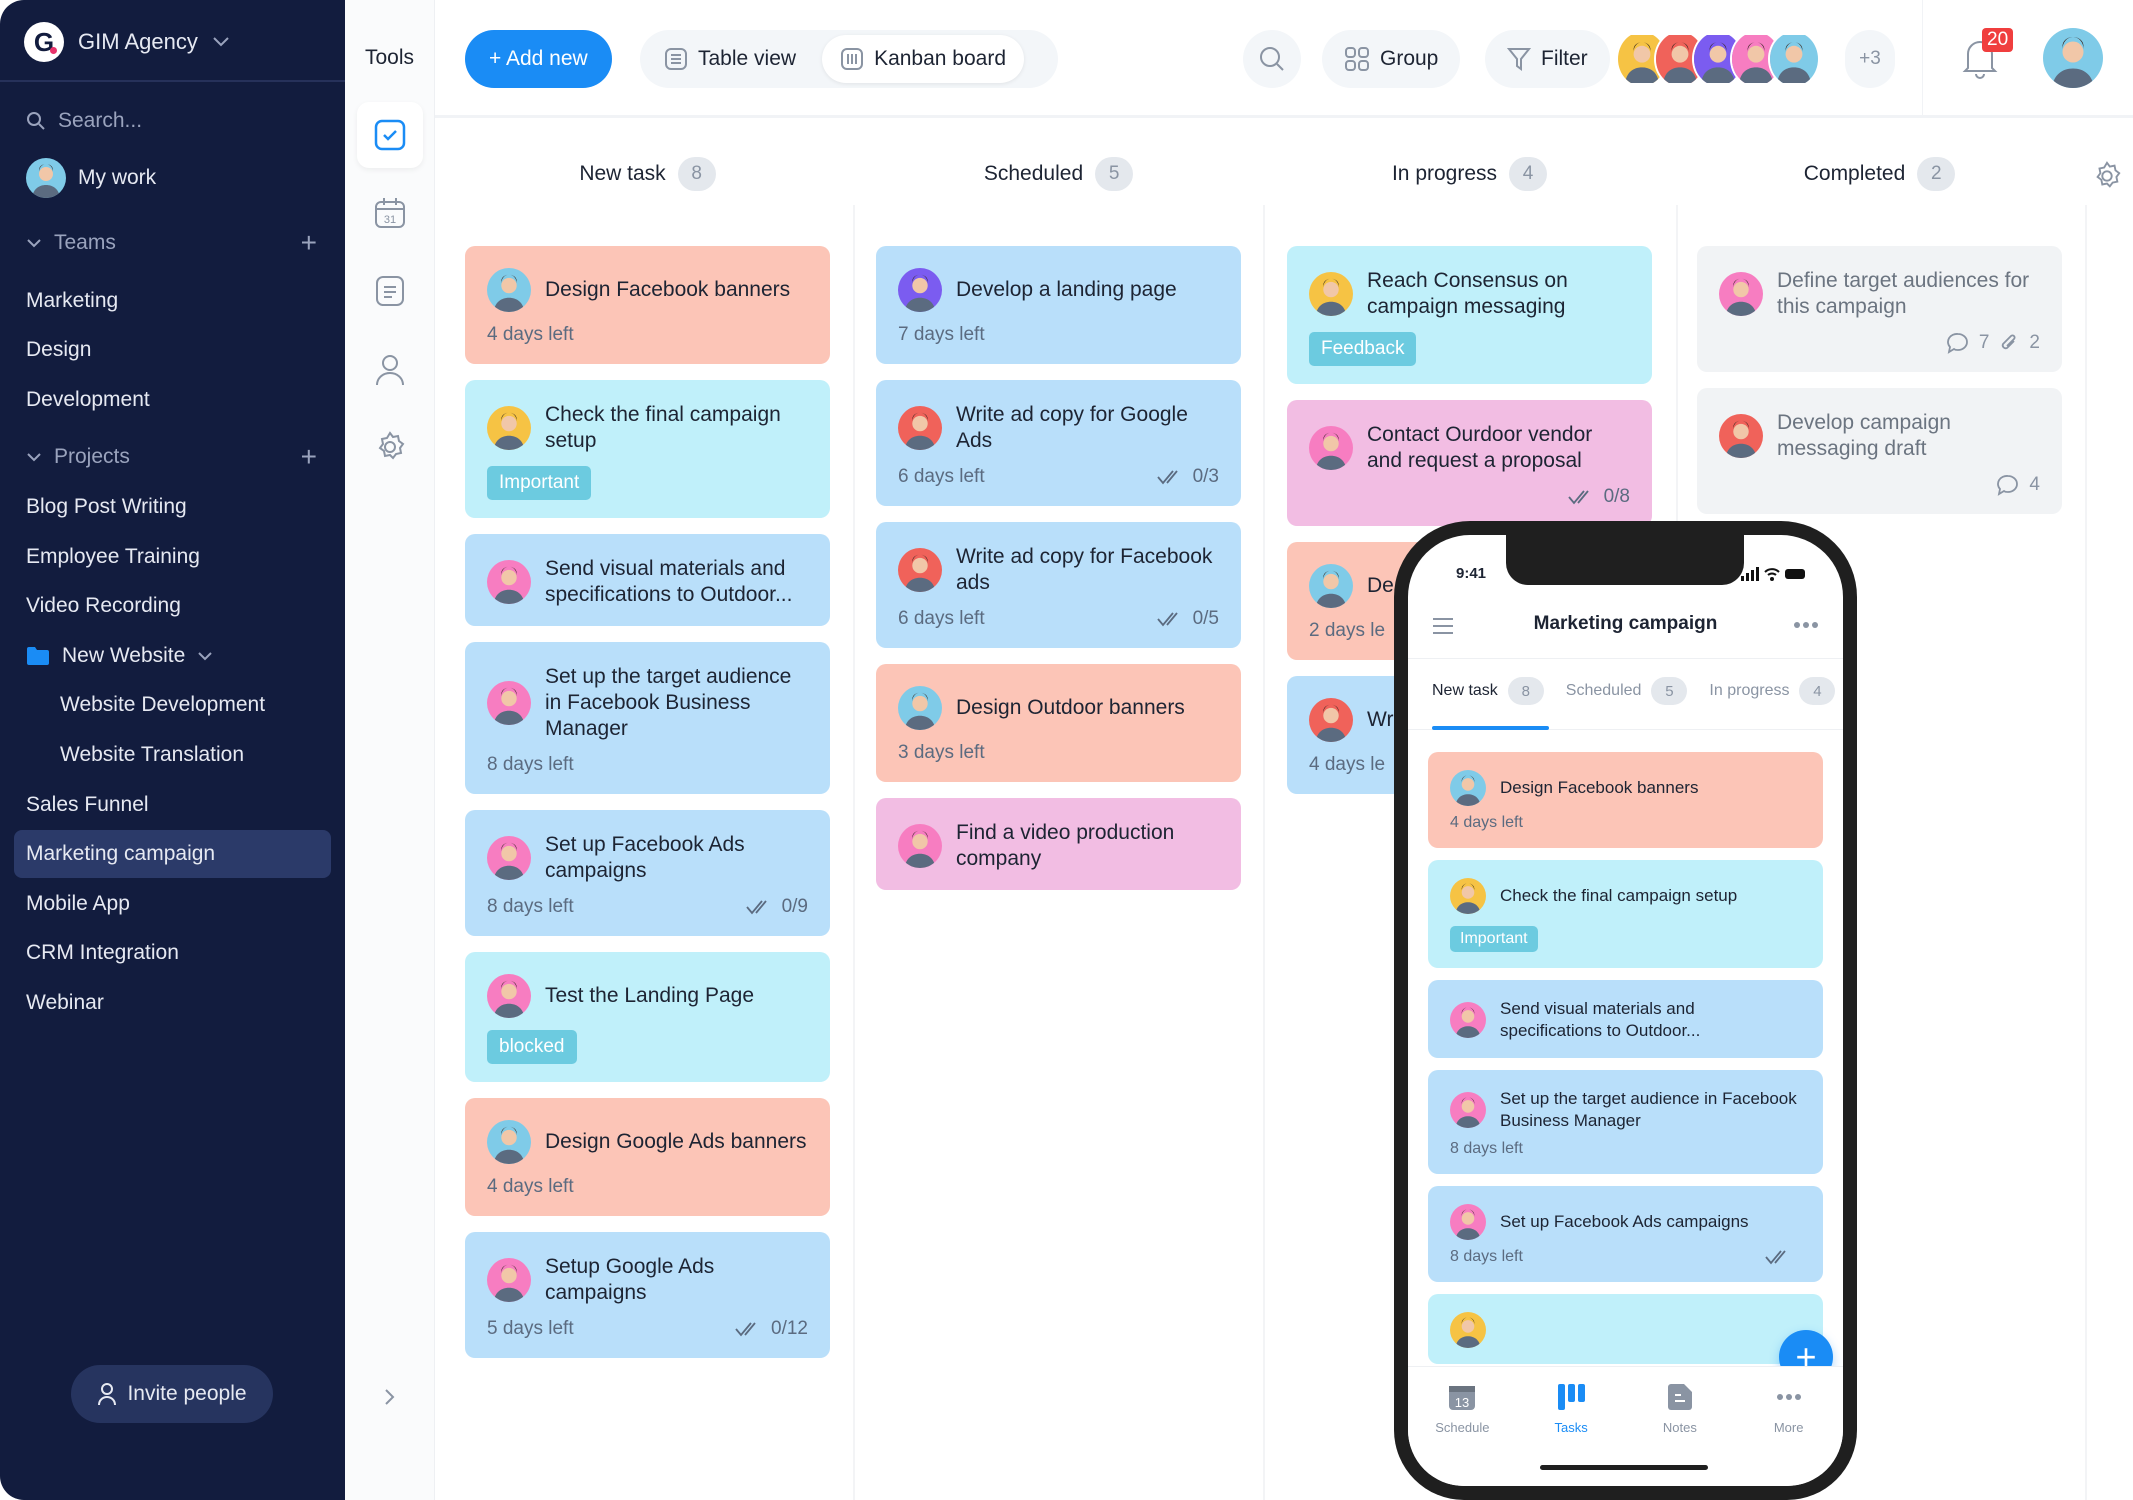 This screenshot has width=2133, height=1500. What do you see at coordinates (1272, 59) in the screenshot?
I see `search-button` at bounding box center [1272, 59].